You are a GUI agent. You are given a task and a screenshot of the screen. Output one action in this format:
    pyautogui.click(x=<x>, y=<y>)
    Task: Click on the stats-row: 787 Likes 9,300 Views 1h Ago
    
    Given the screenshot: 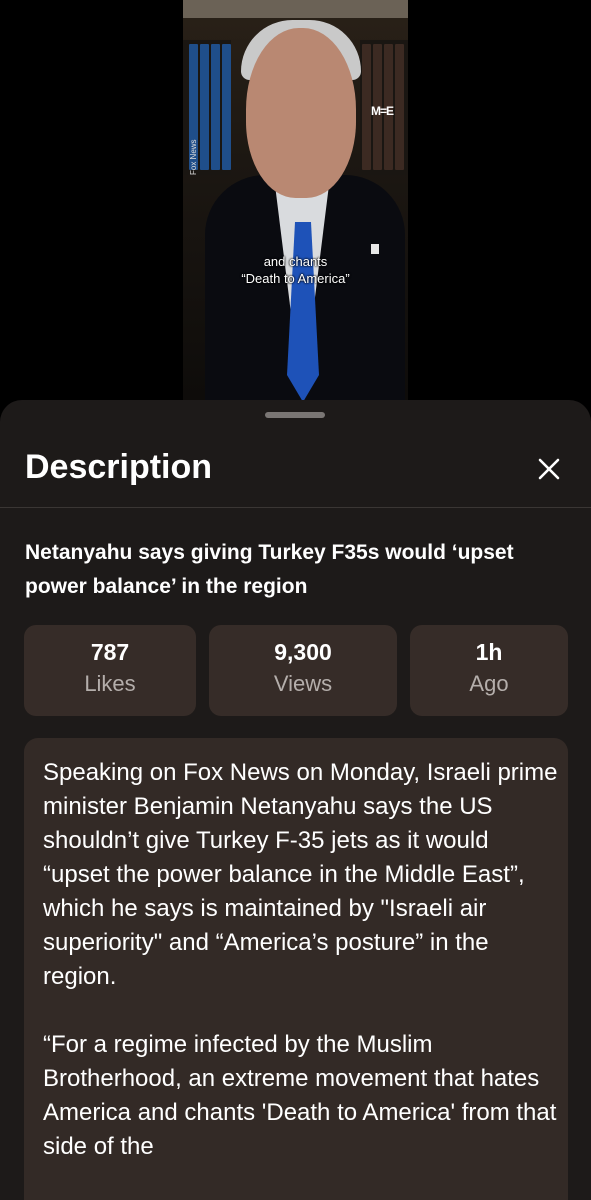 What is the action you would take?
    pyautogui.click(x=296, y=671)
    